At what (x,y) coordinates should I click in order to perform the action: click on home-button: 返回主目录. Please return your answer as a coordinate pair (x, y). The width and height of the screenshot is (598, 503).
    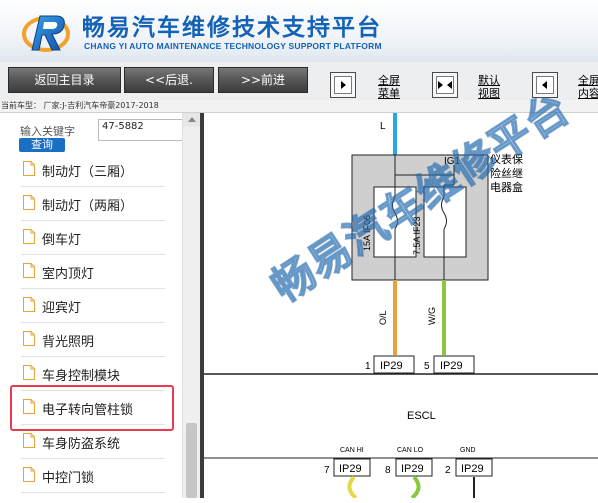
    Looking at the image, I should click on (64, 80).